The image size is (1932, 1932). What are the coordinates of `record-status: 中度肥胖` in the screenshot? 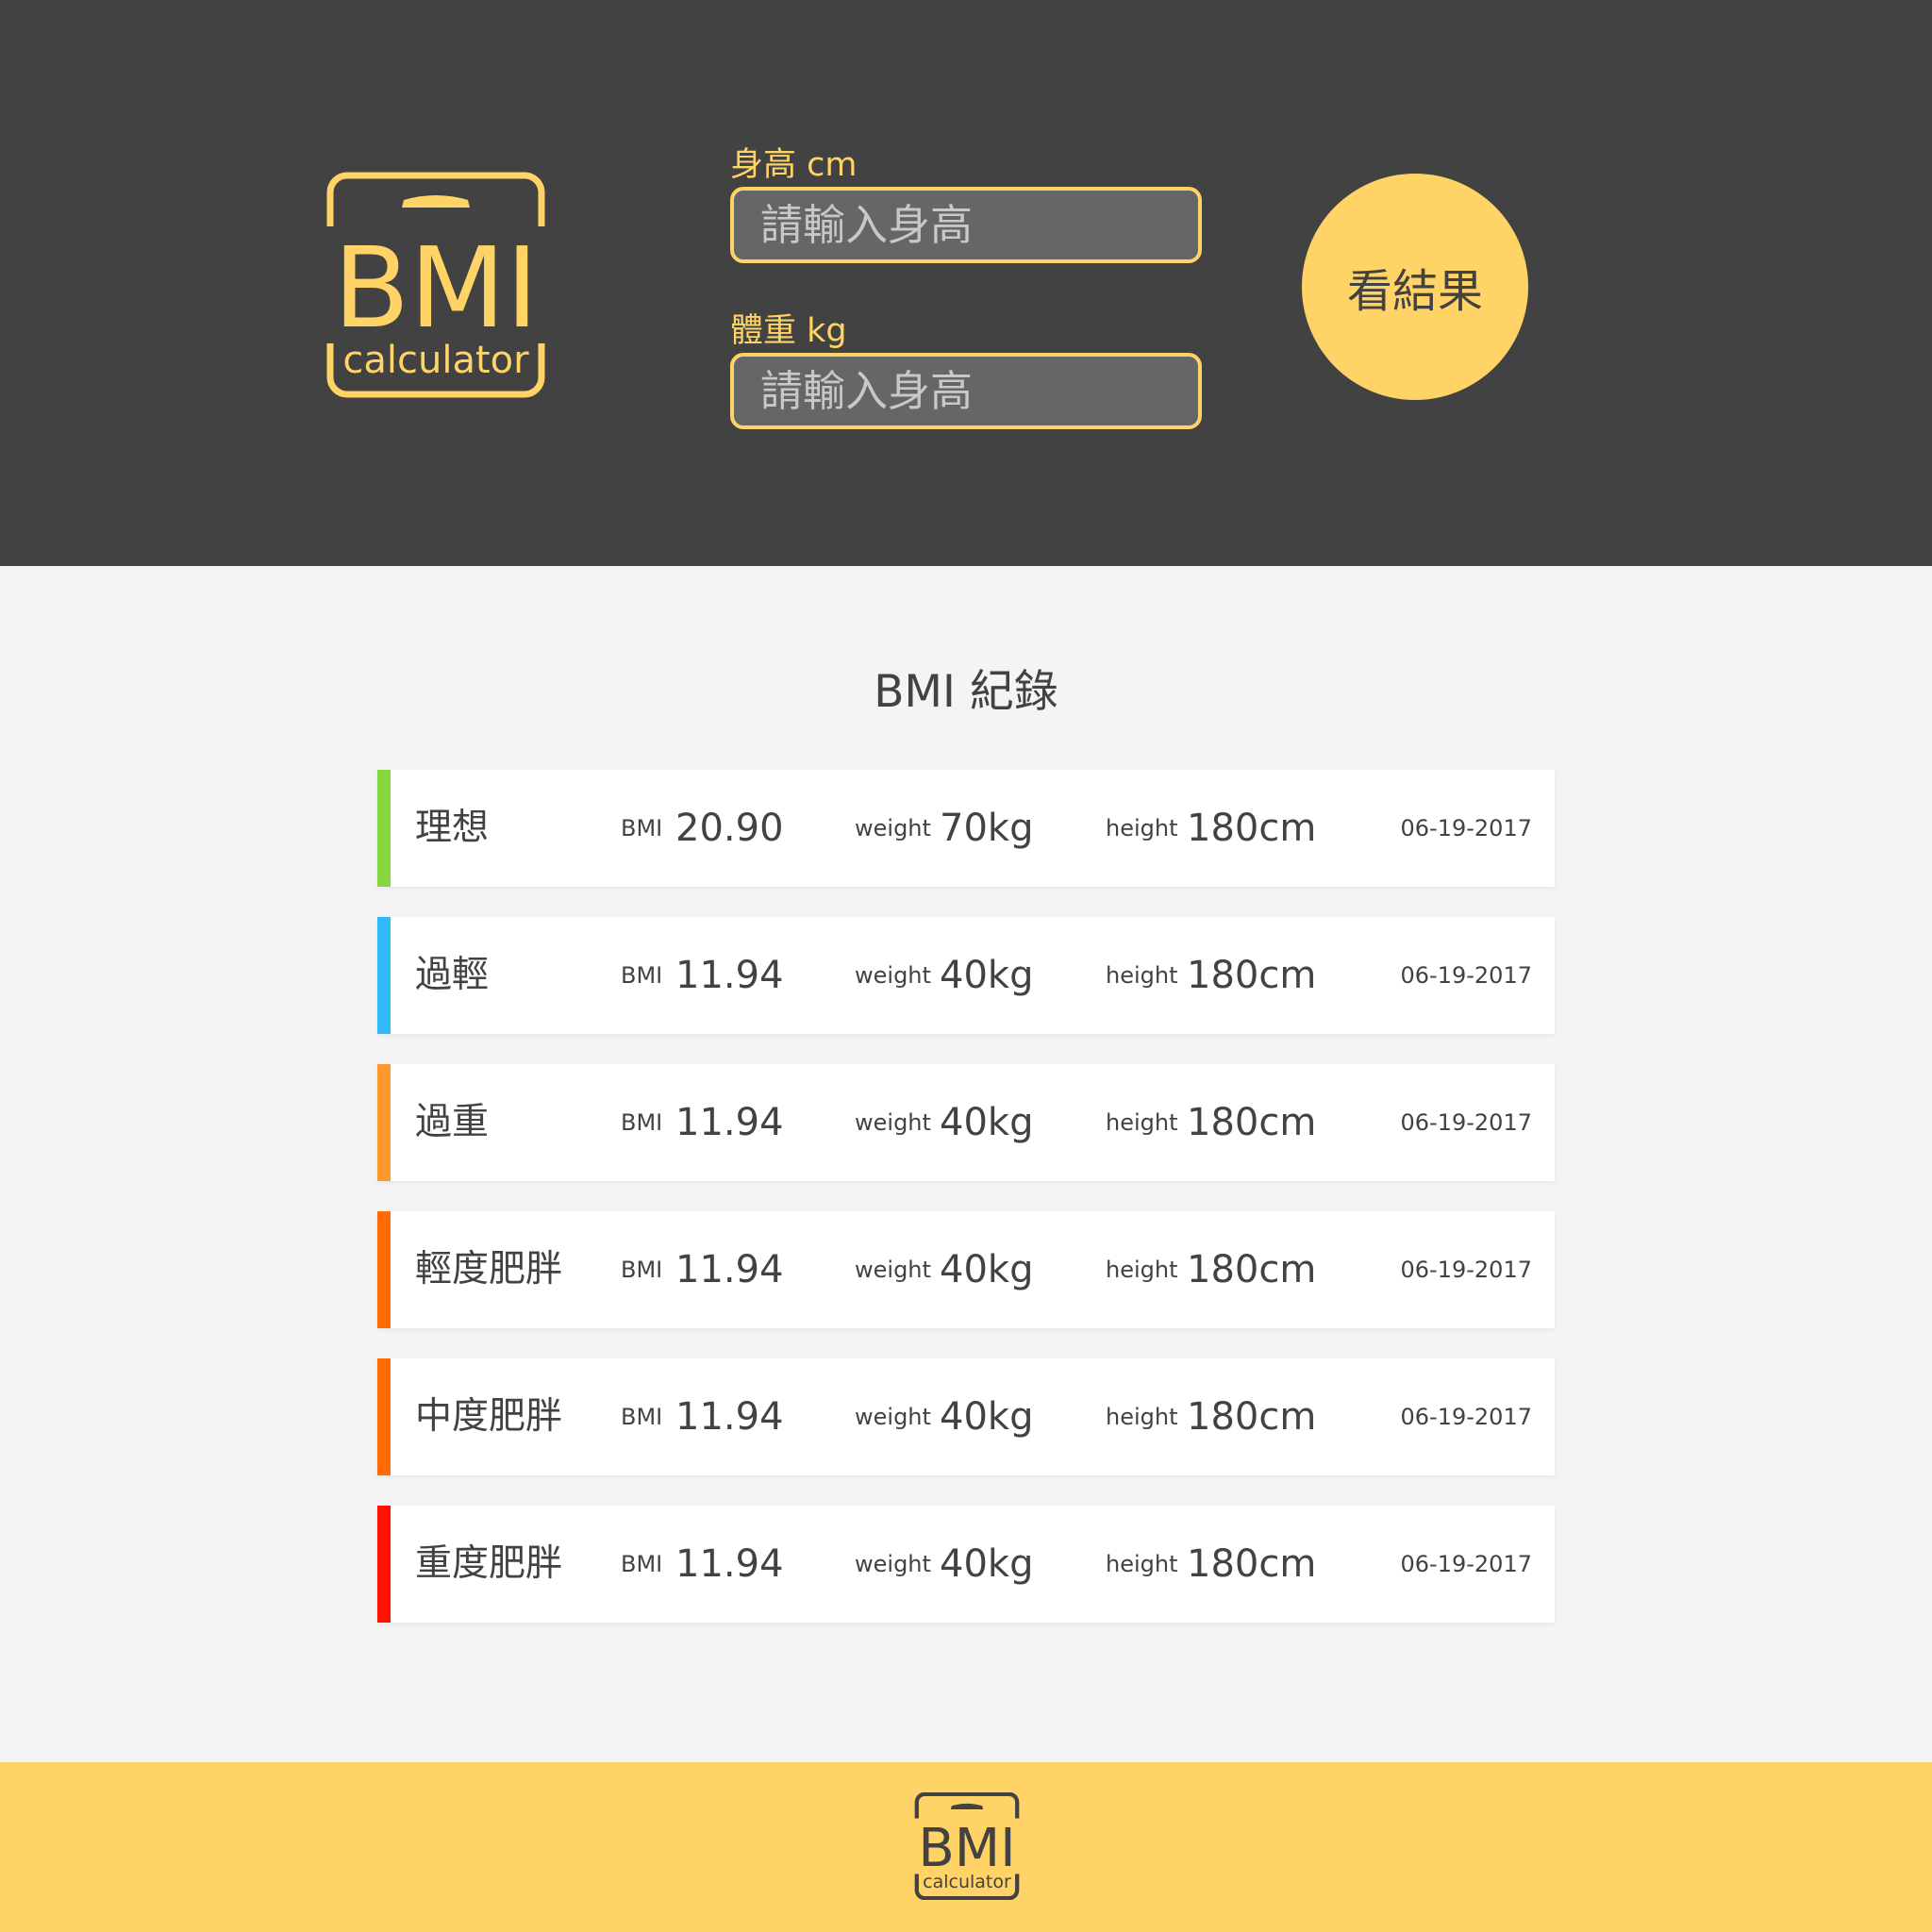 It's located at (489, 1417).